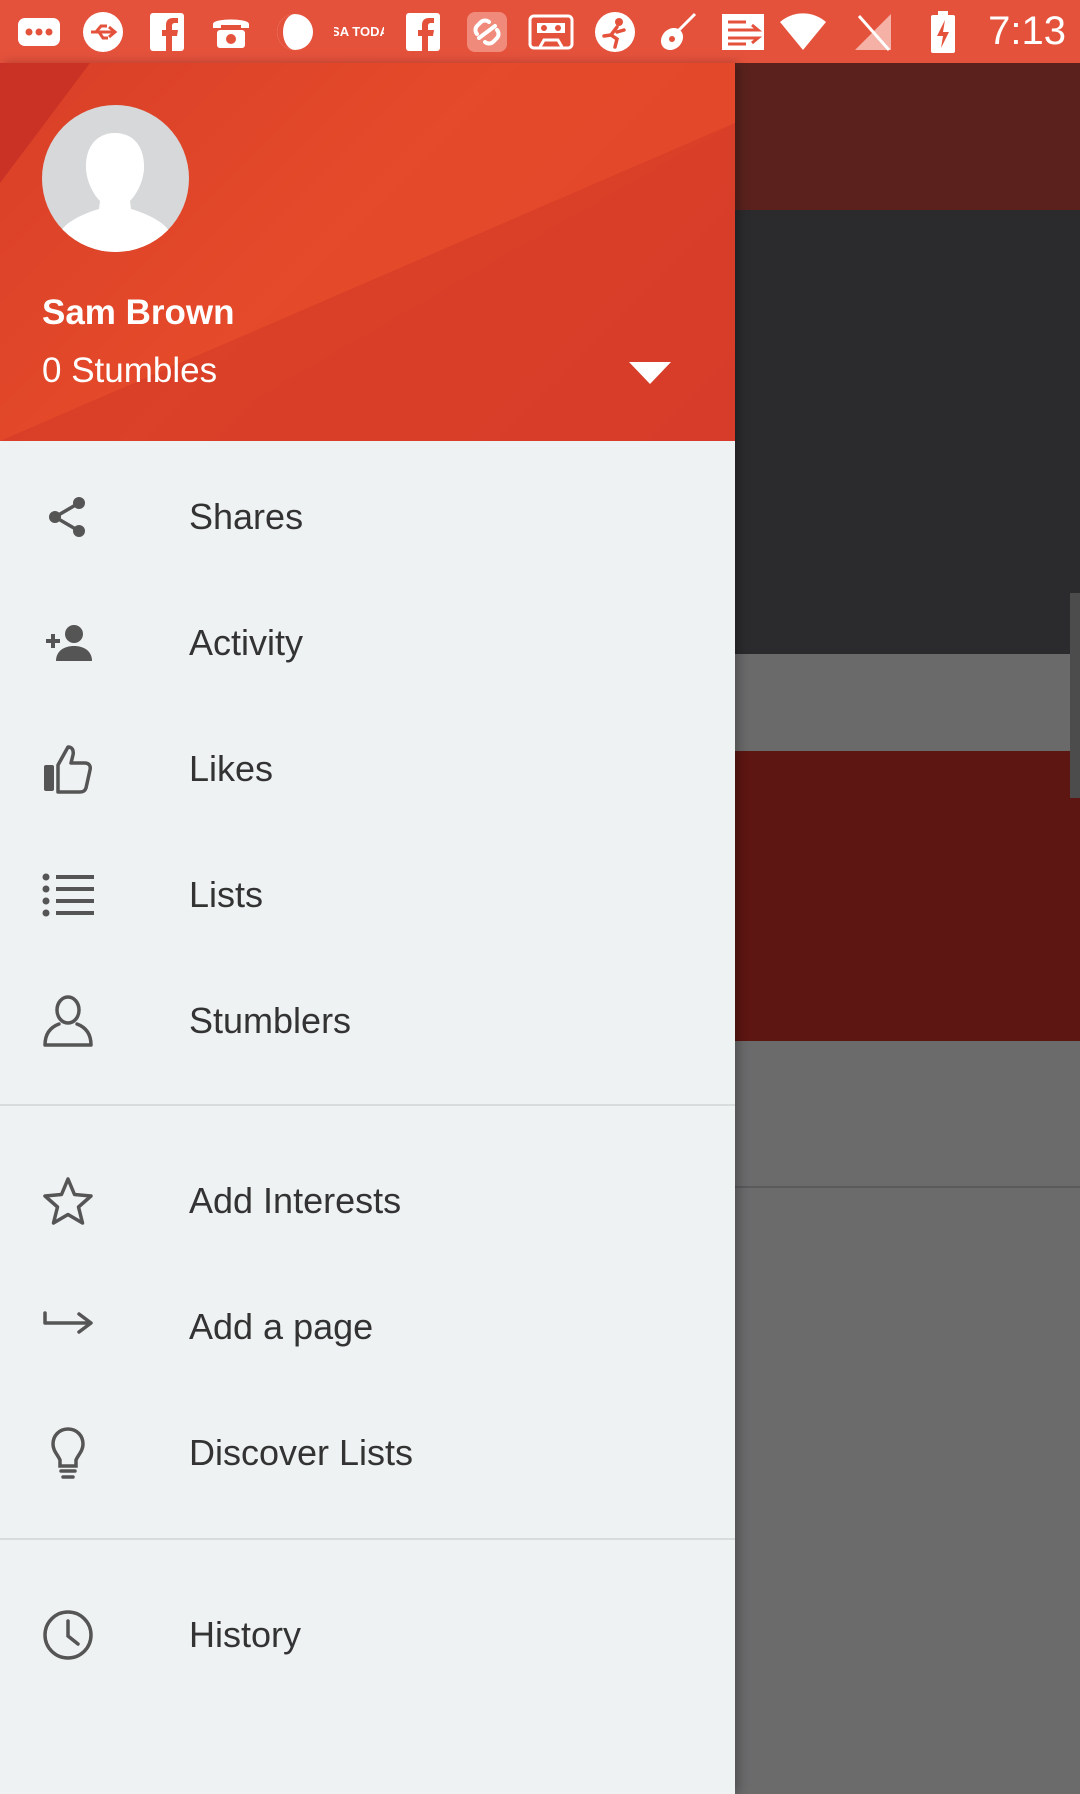  I want to click on menu-label: Stumblers, so click(270, 1020).